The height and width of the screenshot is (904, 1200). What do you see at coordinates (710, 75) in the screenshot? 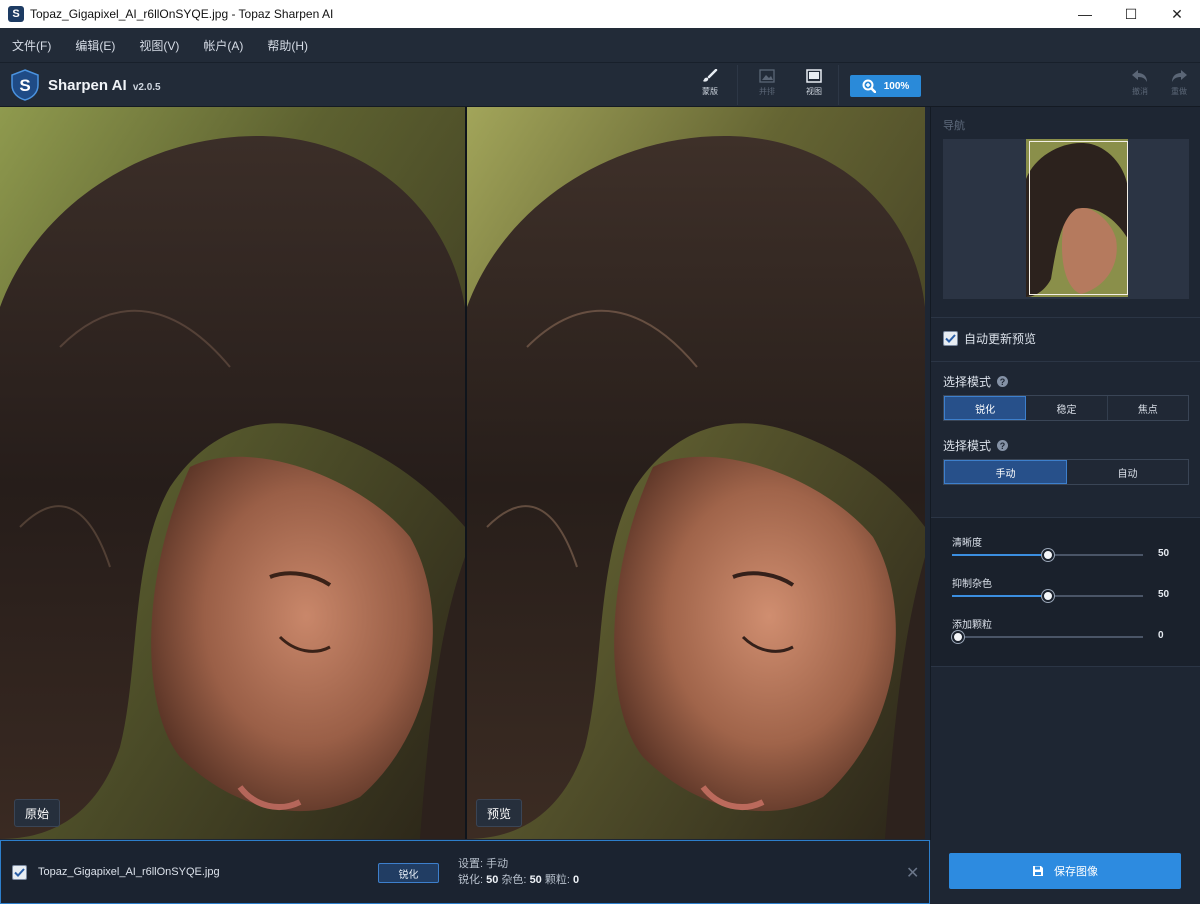
I see `brush-icon` at bounding box center [710, 75].